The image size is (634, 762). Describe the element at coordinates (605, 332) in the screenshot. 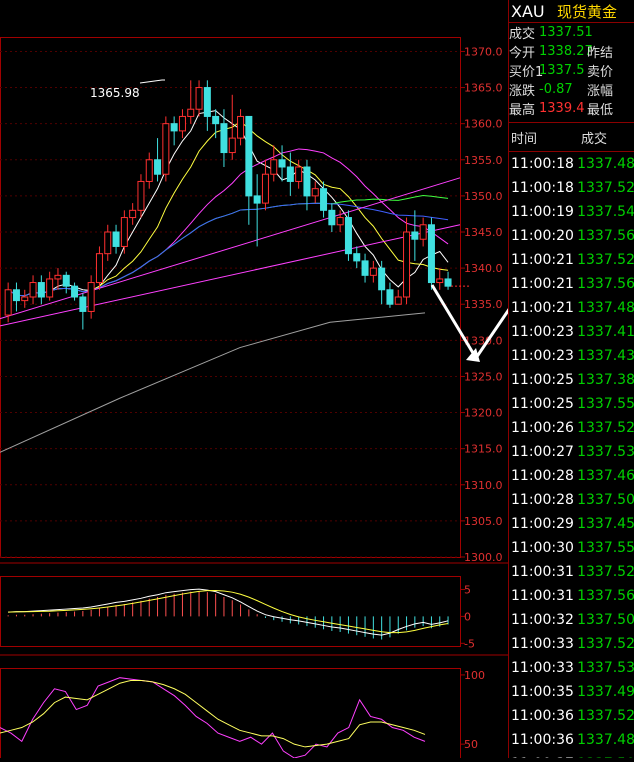

I see `tick-price: 1337.41` at that location.